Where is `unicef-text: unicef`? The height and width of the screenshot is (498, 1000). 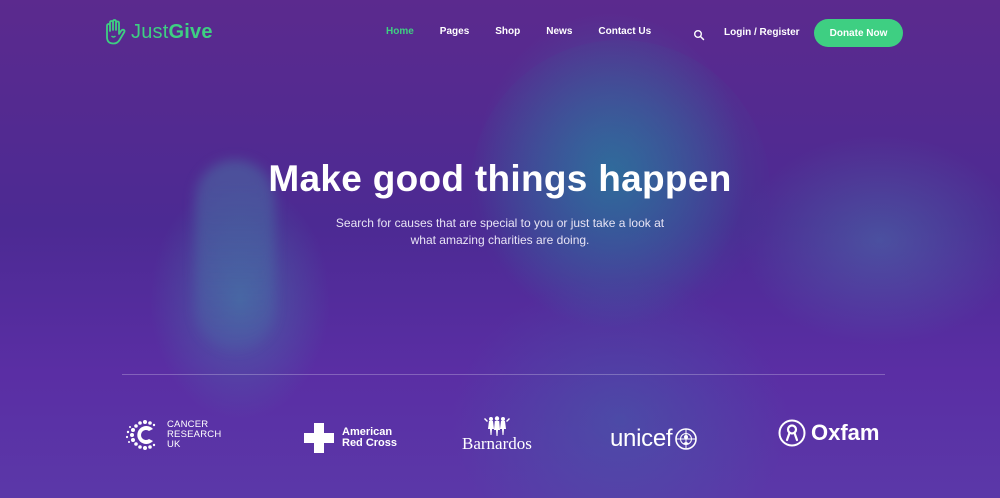
unicef-text: unicef is located at coordinates (641, 438).